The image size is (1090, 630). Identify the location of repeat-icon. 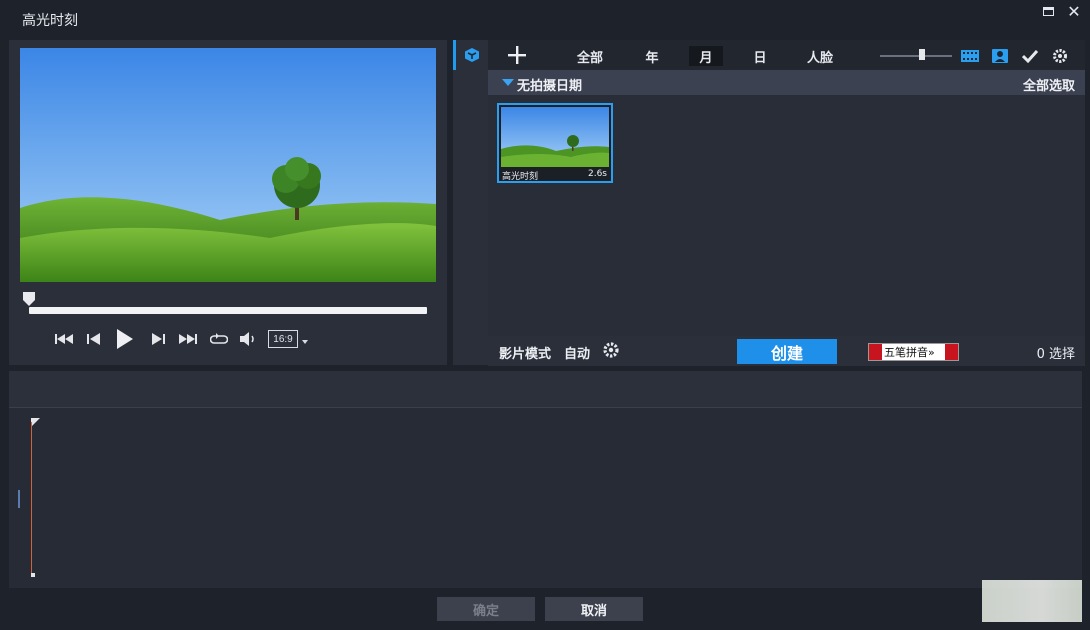
(219, 338).